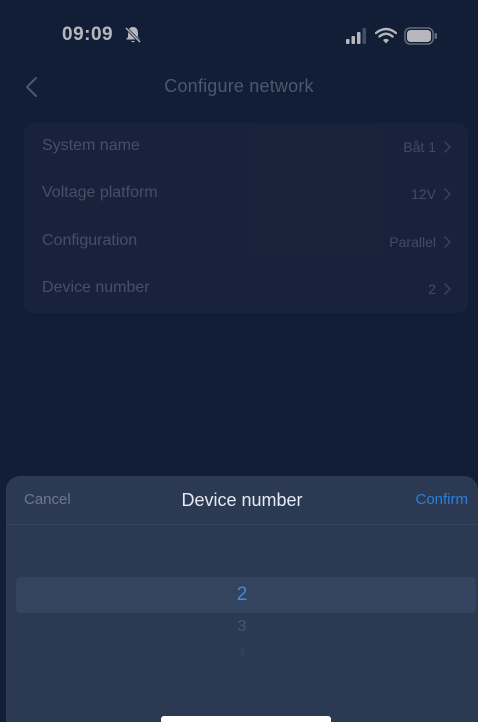 This screenshot has height=722, width=478. I want to click on picker-option: 4, so click(242, 652).